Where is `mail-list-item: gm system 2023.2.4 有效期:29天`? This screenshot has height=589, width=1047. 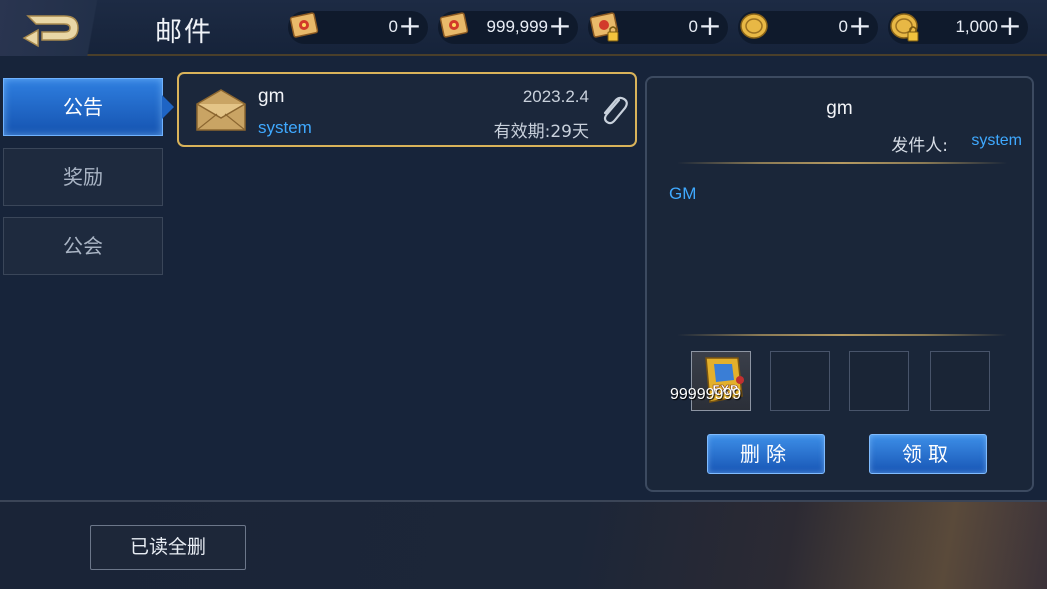
mail-list-item: gm system 2023.2.4 有效期:29天 is located at coordinates (407, 109).